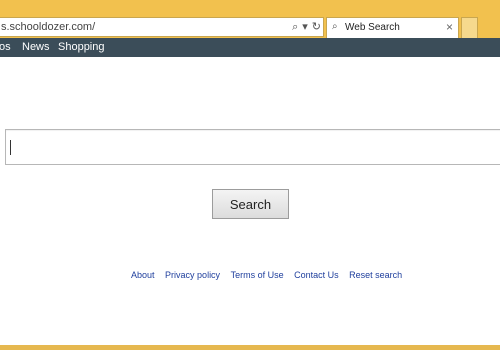 The image size is (500, 350). Describe the element at coordinates (36, 47) in the screenshot. I see `nav-item-news: News` at that location.